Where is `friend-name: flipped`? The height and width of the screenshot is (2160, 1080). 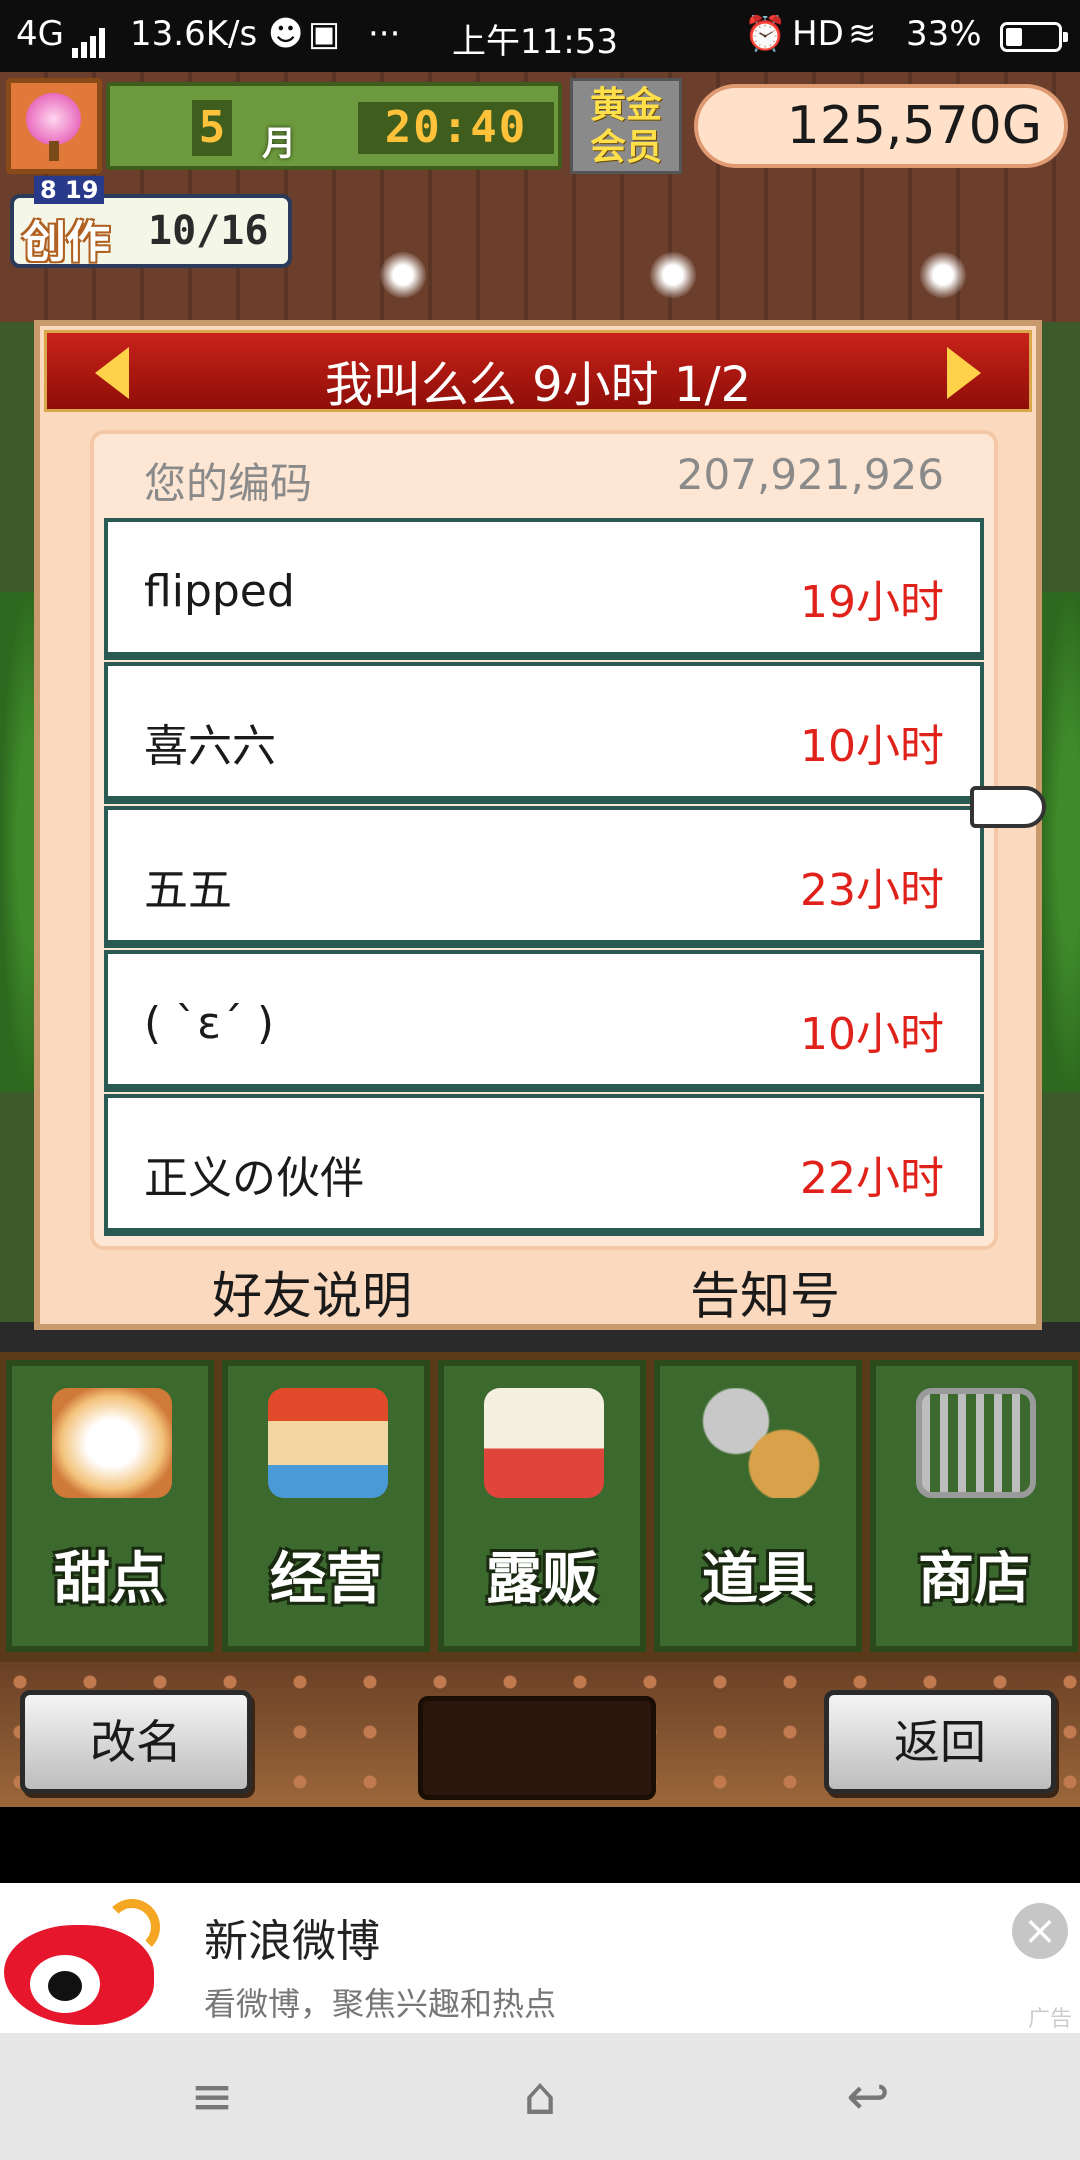
friend-name: flipped is located at coordinates (219, 591).